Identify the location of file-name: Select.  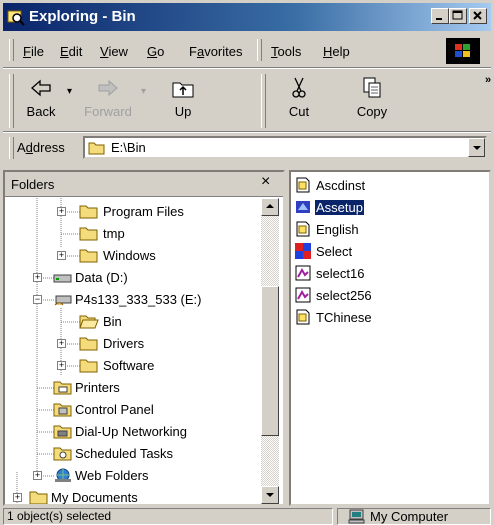
(334, 251).